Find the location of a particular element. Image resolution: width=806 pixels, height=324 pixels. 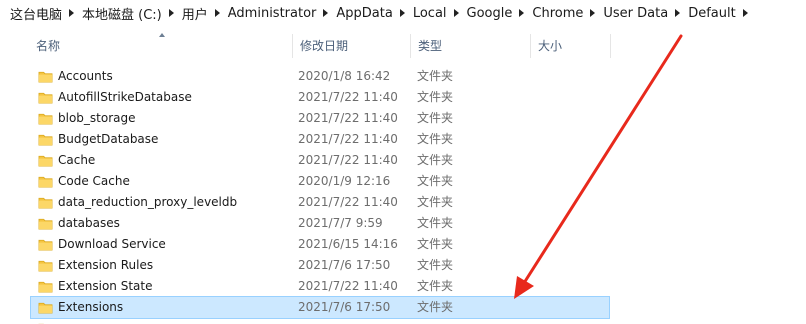

breadcrumb-item-google: Google is located at coordinates (490, 13).